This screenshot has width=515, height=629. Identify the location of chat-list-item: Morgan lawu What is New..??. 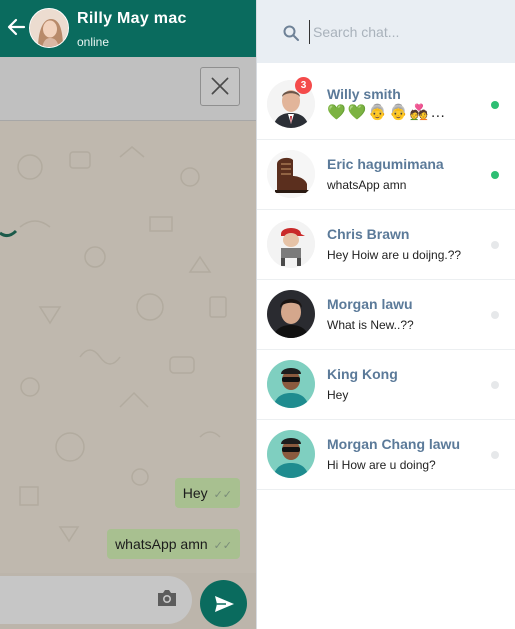
(386, 315).